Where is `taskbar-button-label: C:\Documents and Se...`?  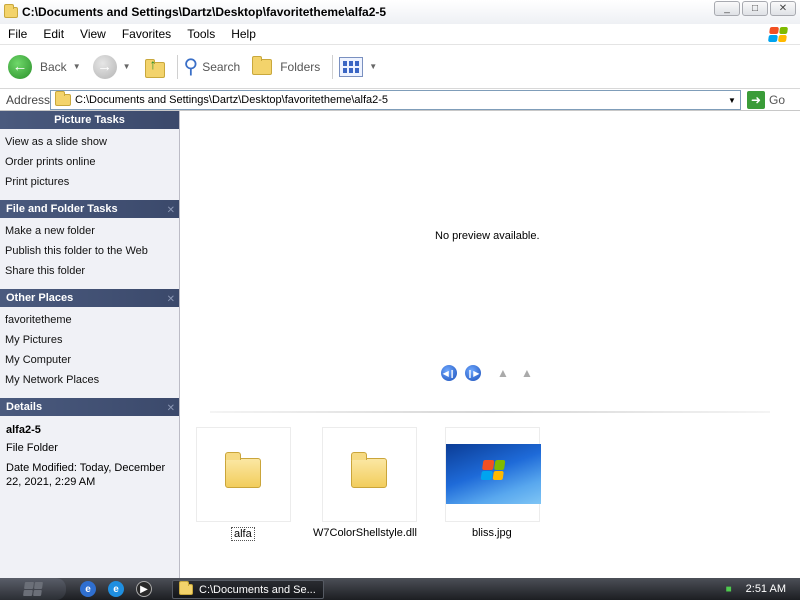 taskbar-button-label: C:\Documents and Se... is located at coordinates (257, 589).